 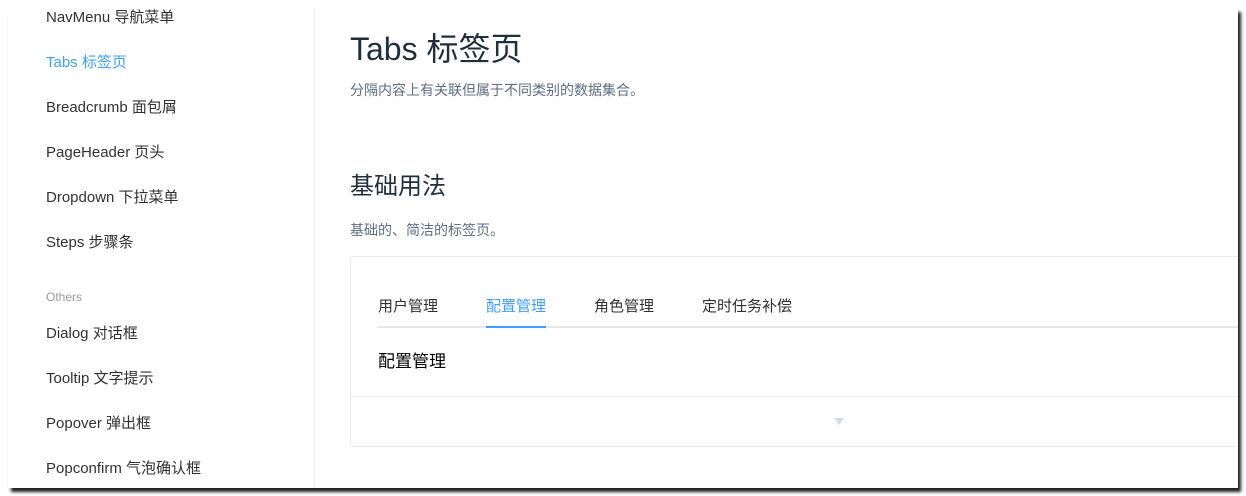 I want to click on sidebar-item-popconfirm: Popconfirm 气泡确认框, so click(x=123, y=469).